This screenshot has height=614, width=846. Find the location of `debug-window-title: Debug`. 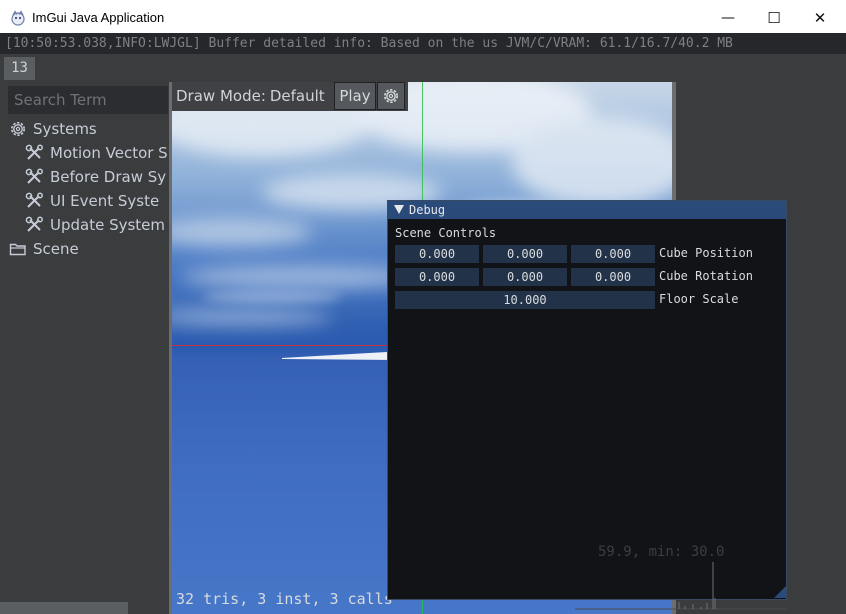

debug-window-title: Debug is located at coordinates (427, 210).